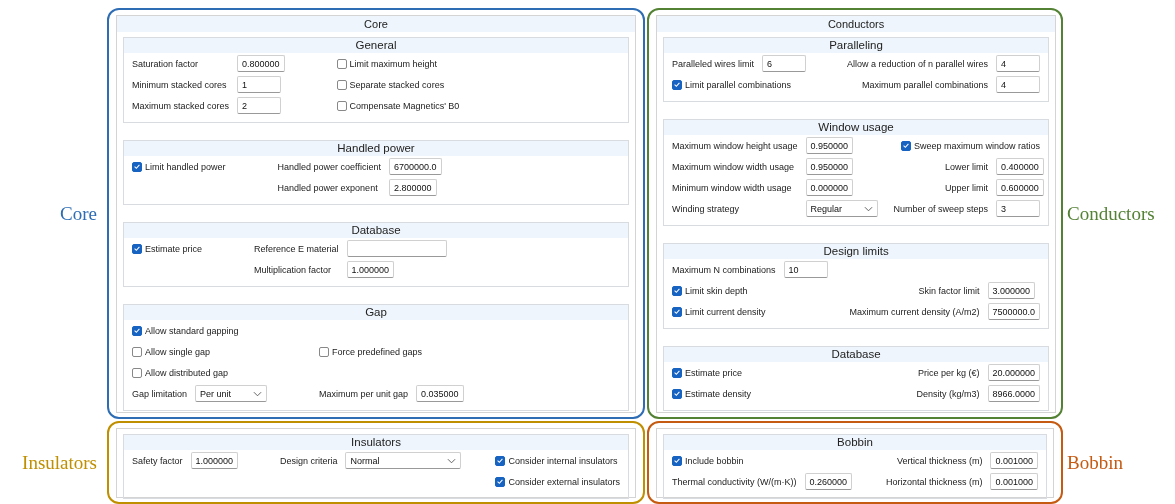  Describe the element at coordinates (1020, 166) in the screenshot. I see `input-field: 0.400000` at that location.